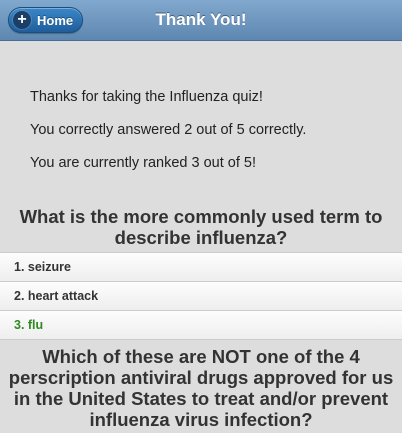 The width and height of the screenshot is (402, 433). What do you see at coordinates (22, 20) in the screenshot?
I see `plus-icon: +` at bounding box center [22, 20].